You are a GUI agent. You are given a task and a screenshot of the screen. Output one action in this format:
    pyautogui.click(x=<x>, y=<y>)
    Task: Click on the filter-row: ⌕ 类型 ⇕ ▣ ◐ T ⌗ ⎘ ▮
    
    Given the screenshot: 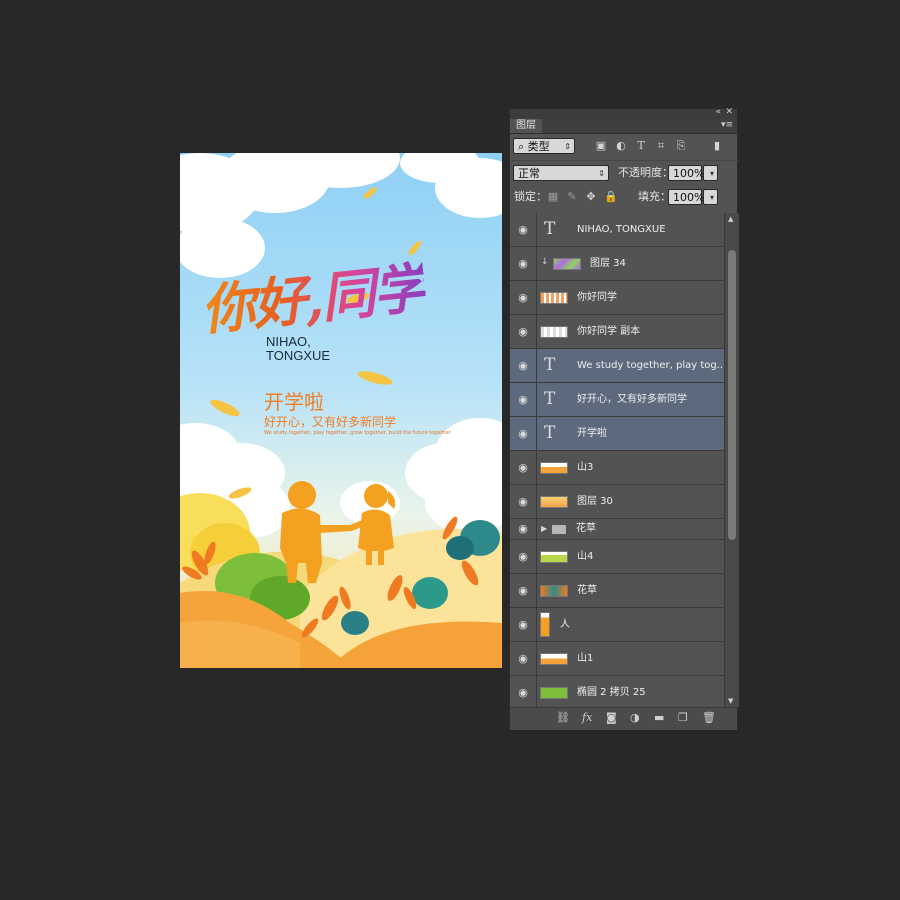 What is the action you would take?
    pyautogui.click(x=624, y=147)
    